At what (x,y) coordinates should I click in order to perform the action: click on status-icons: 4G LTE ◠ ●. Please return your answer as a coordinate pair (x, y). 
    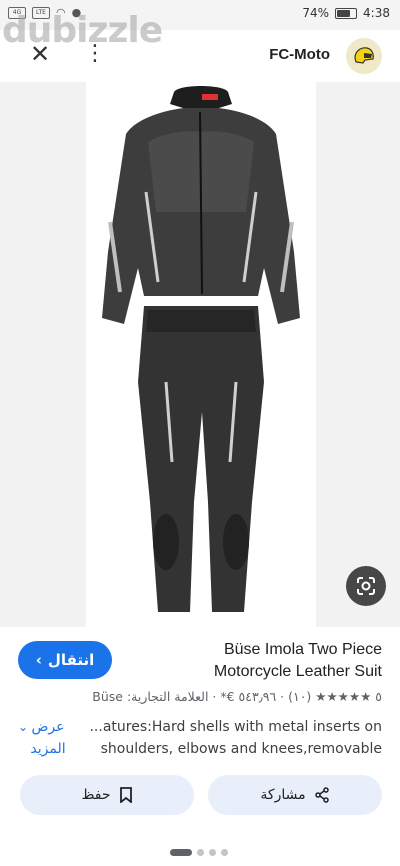
    Looking at the image, I should click on (44, 12).